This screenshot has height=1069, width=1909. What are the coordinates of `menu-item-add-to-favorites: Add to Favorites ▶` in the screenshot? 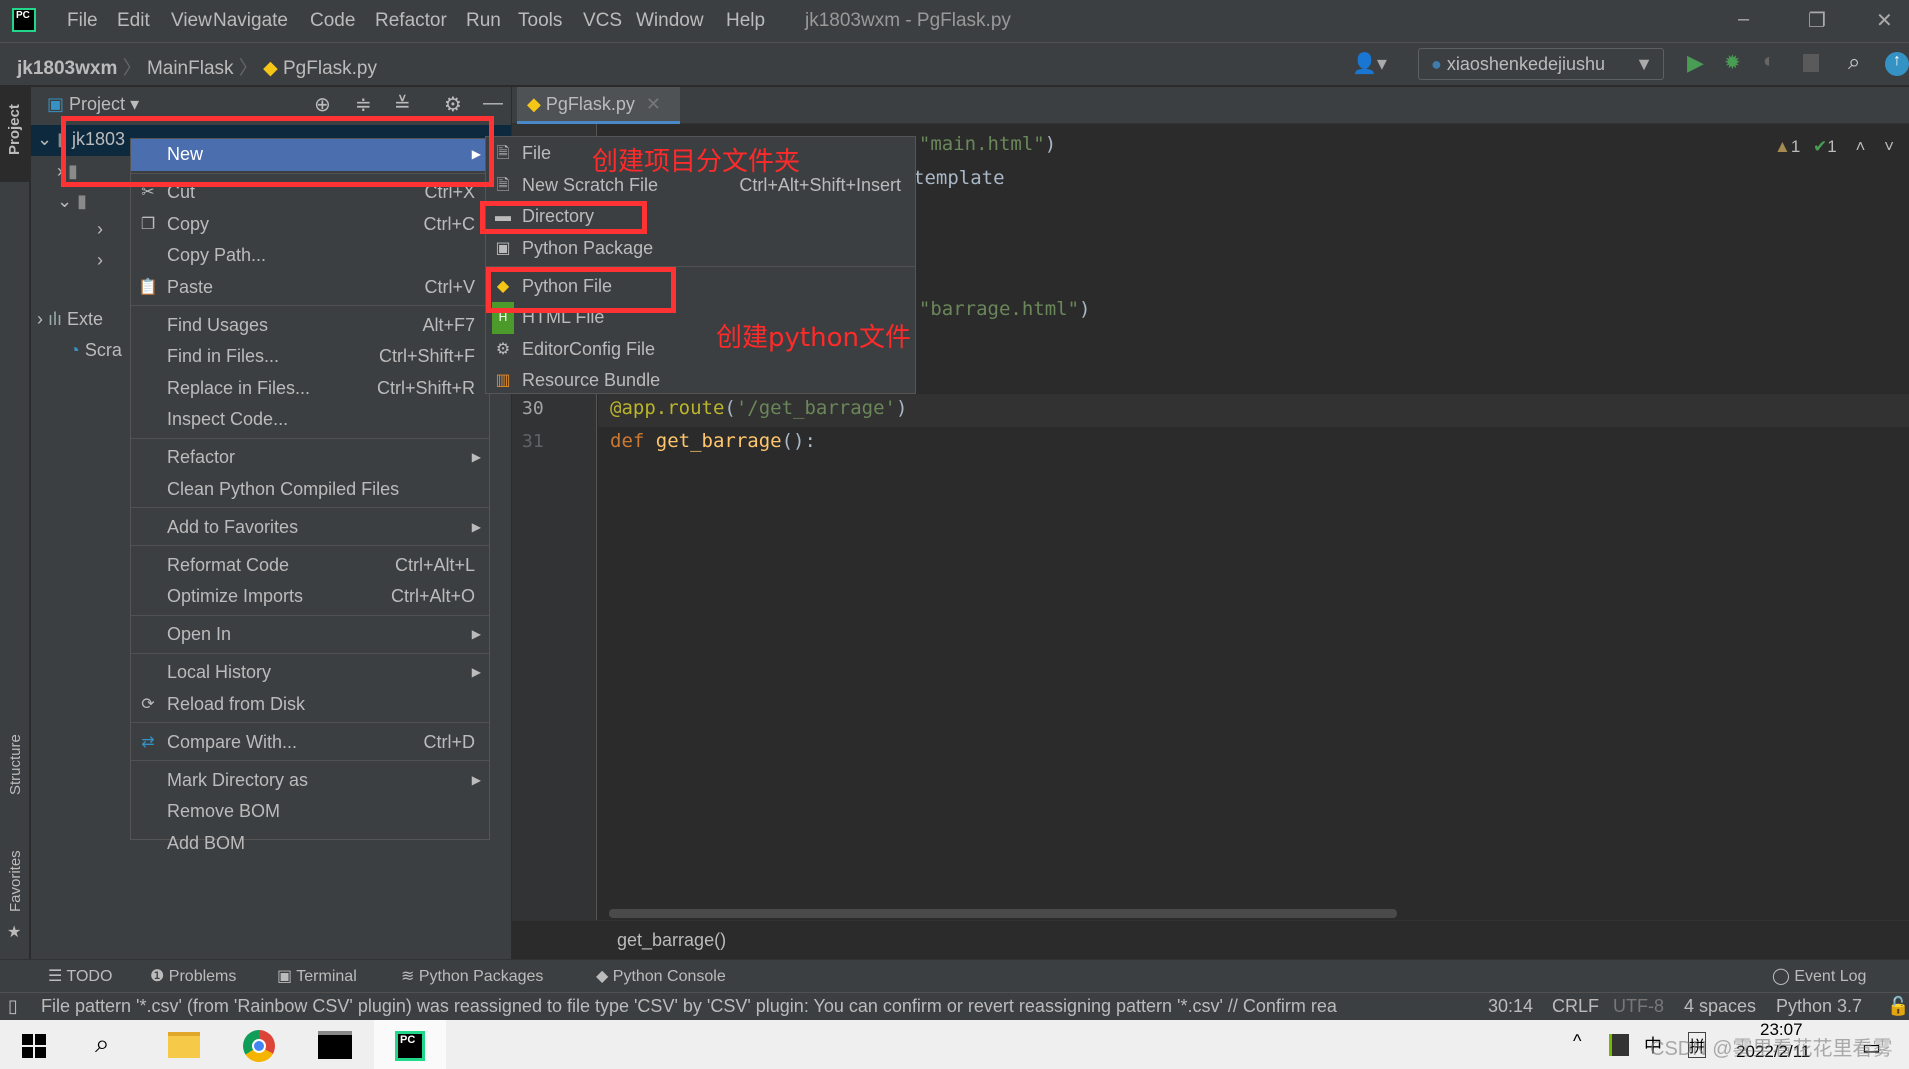 It's located at (310, 528).